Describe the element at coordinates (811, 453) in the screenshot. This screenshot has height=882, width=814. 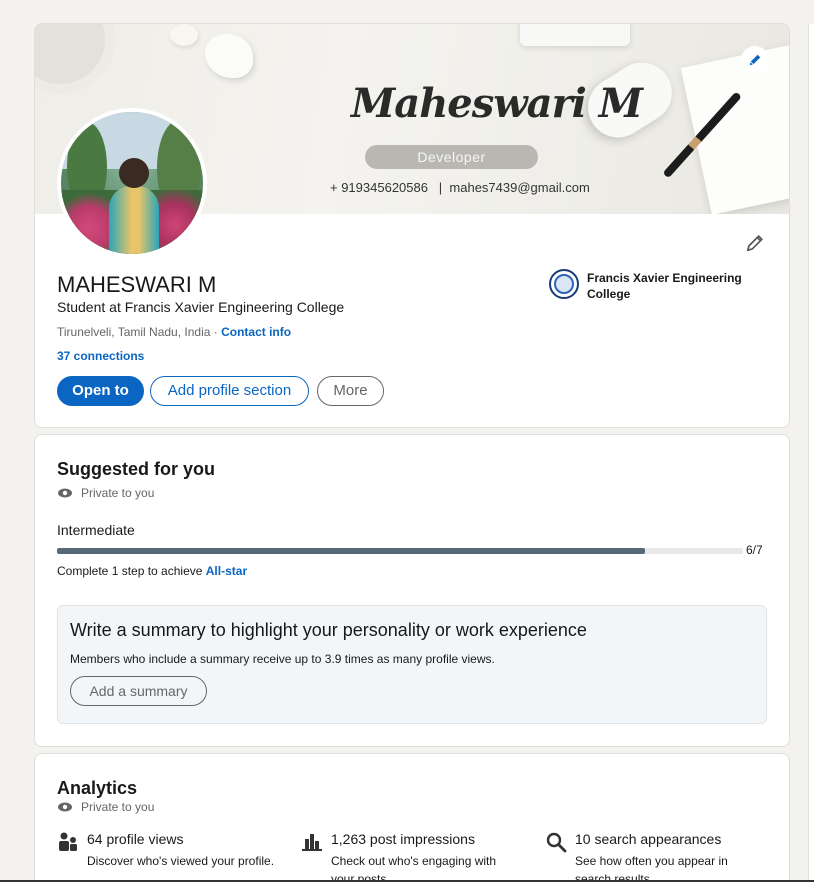
I see `right-rail-edge` at that location.